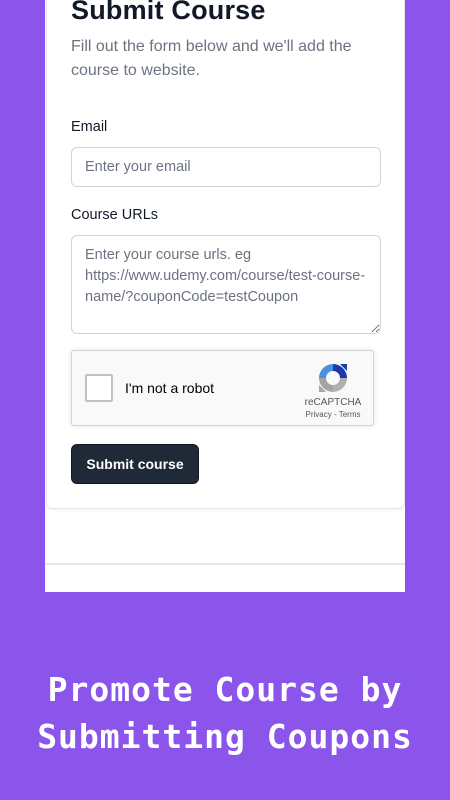 The width and height of the screenshot is (450, 800). I want to click on page-title: Submit Course, so click(168, 12).